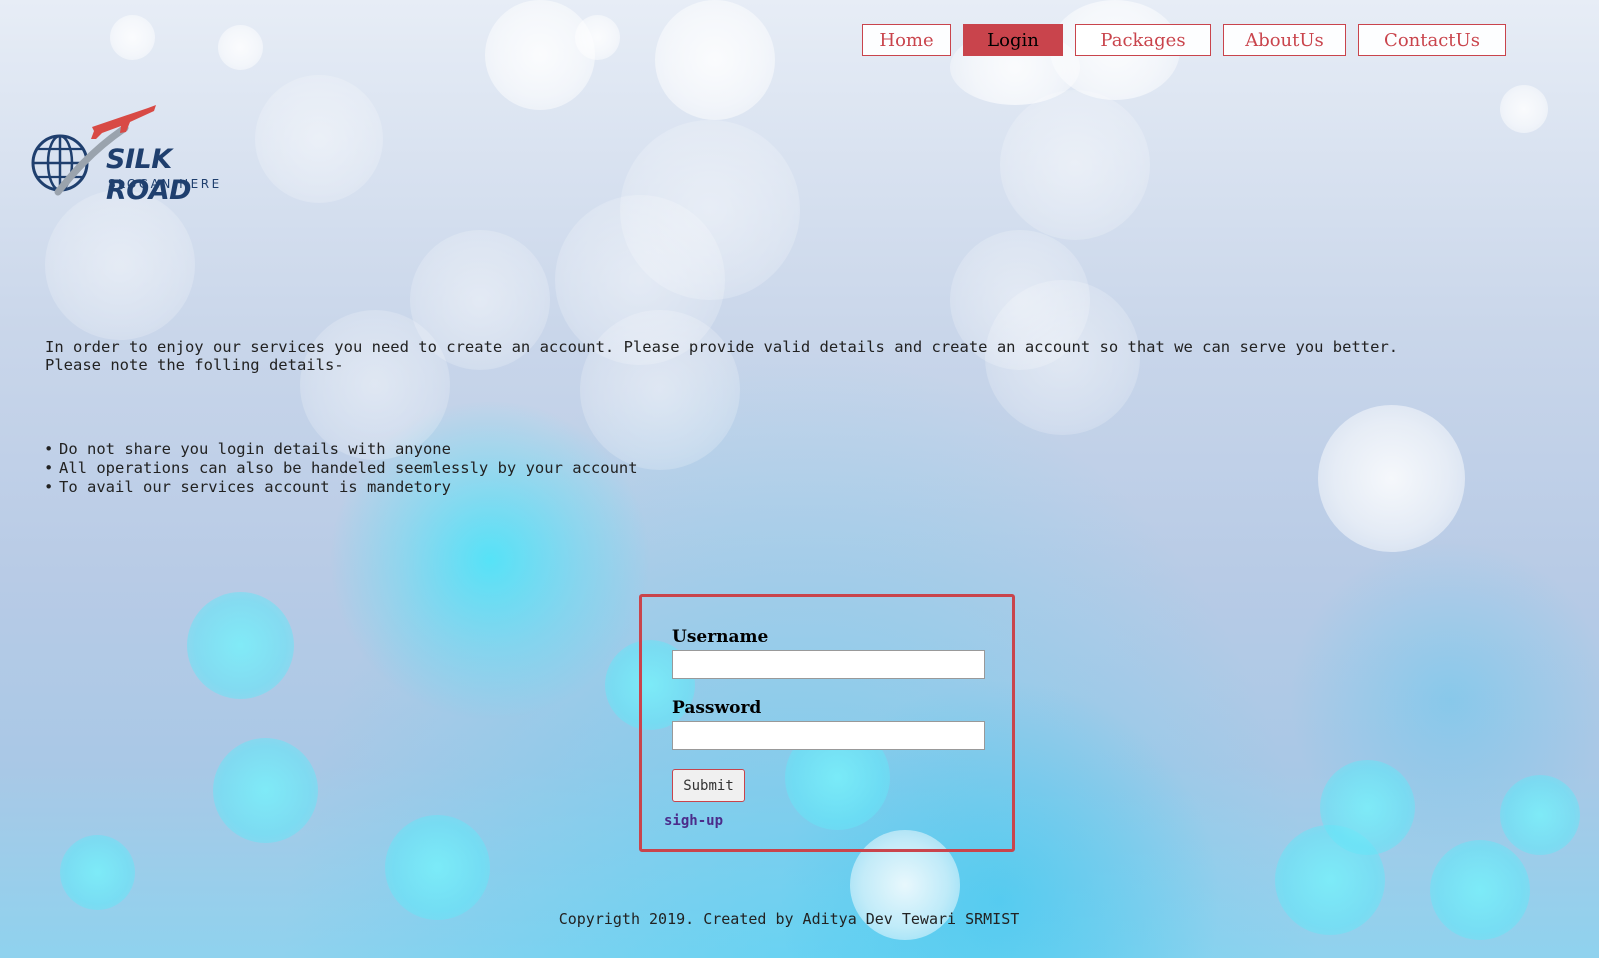 The width and height of the screenshot is (1599, 958). What do you see at coordinates (1013, 40) in the screenshot?
I see `nav-login-button: Login` at bounding box center [1013, 40].